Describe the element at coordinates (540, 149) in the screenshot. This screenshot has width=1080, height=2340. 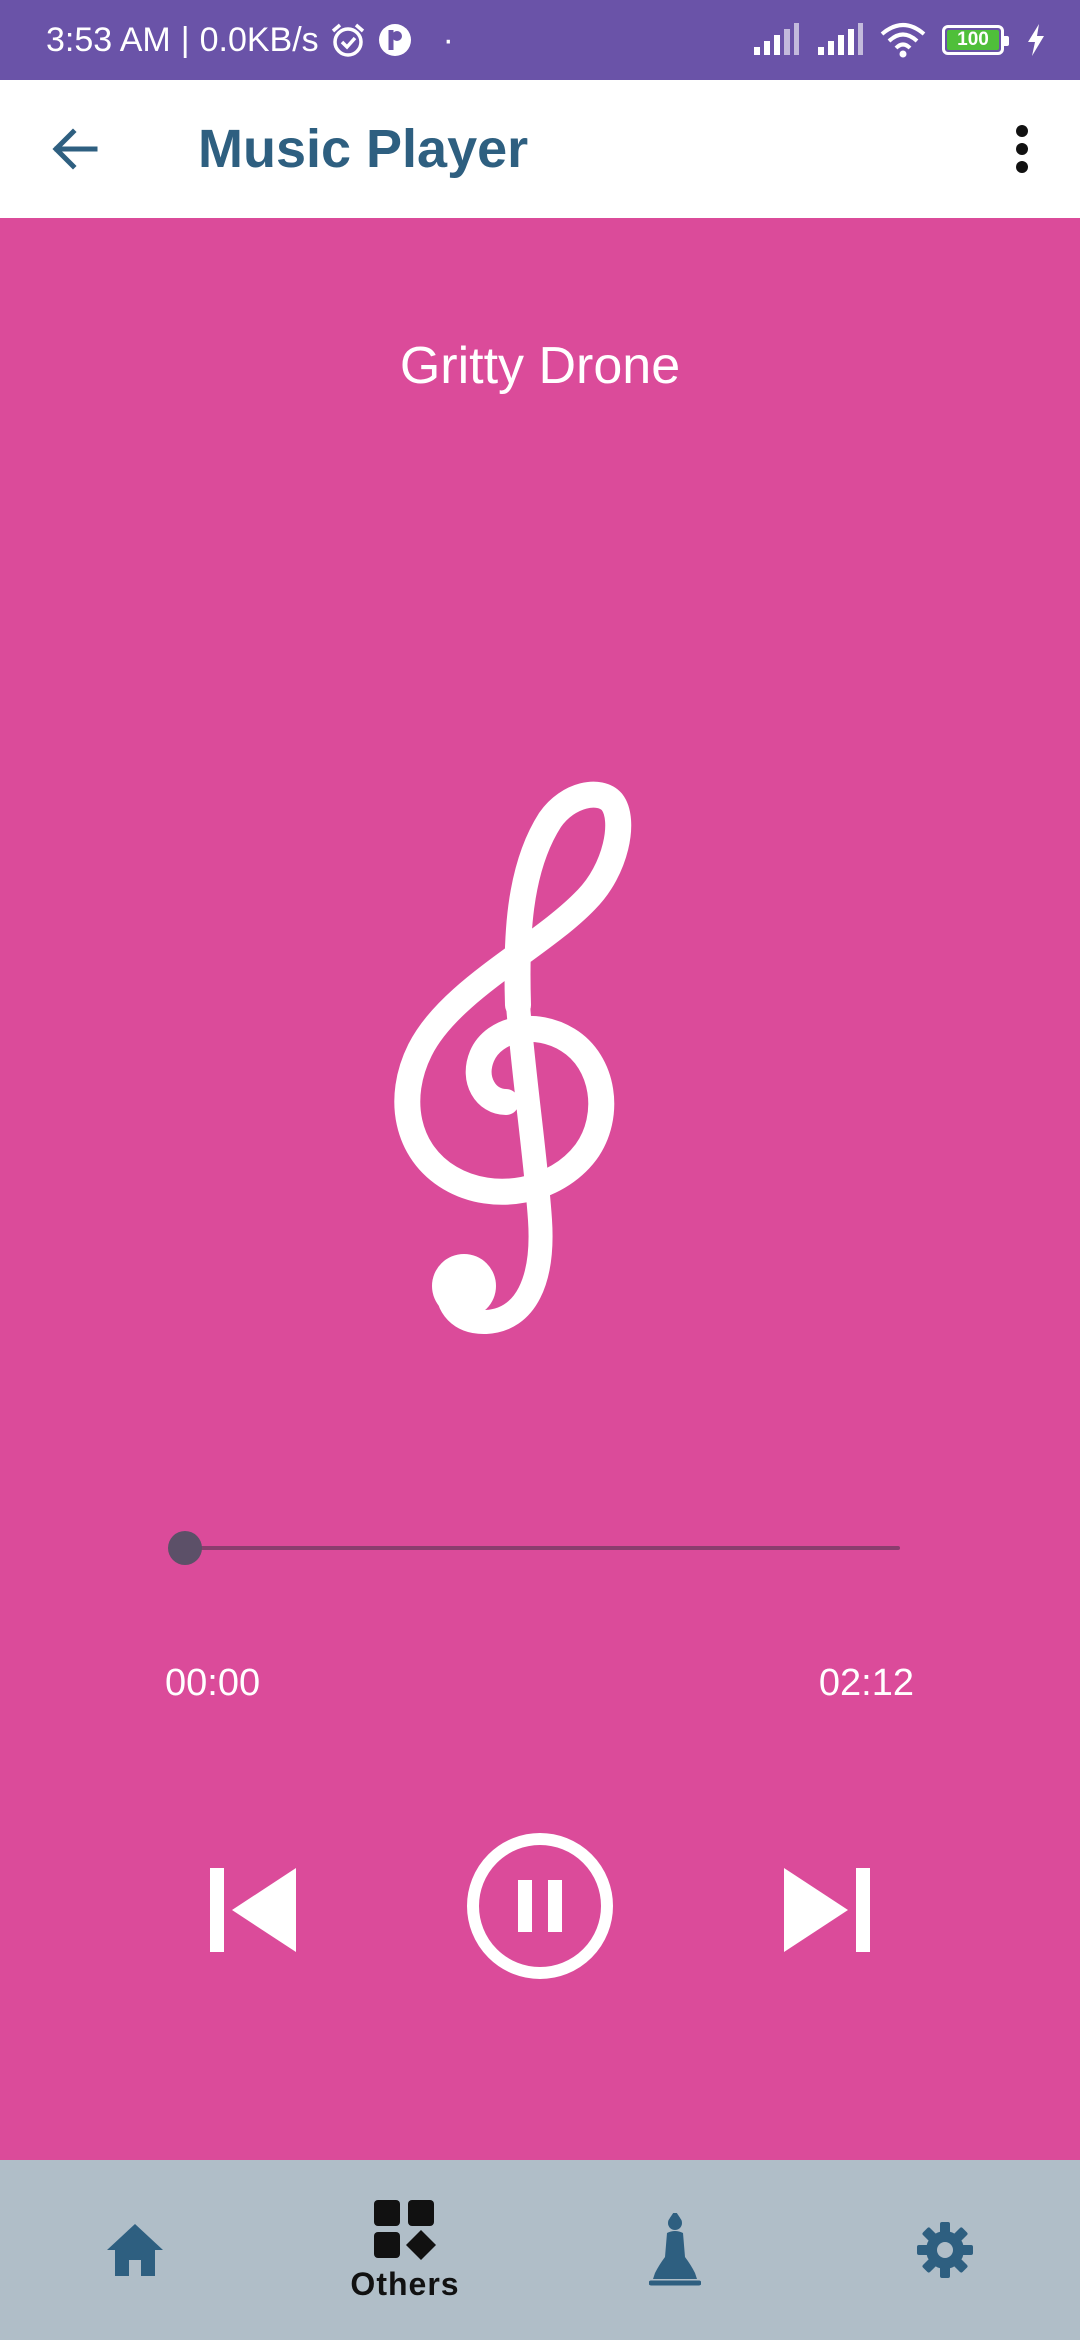
I see `app-bar: Music Player` at that location.